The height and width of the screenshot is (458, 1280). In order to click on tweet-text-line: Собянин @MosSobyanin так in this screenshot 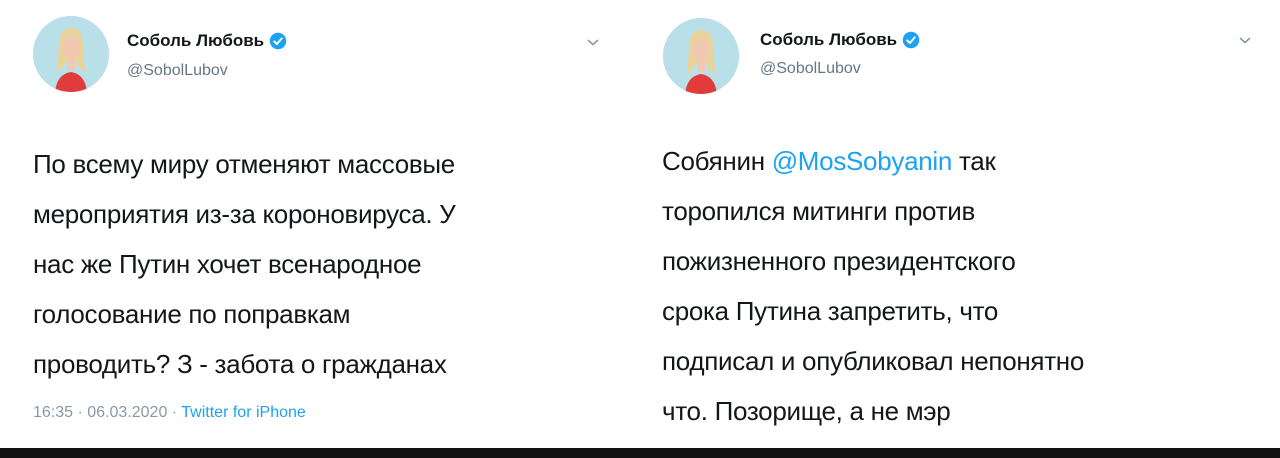, I will do `click(962, 161)`.